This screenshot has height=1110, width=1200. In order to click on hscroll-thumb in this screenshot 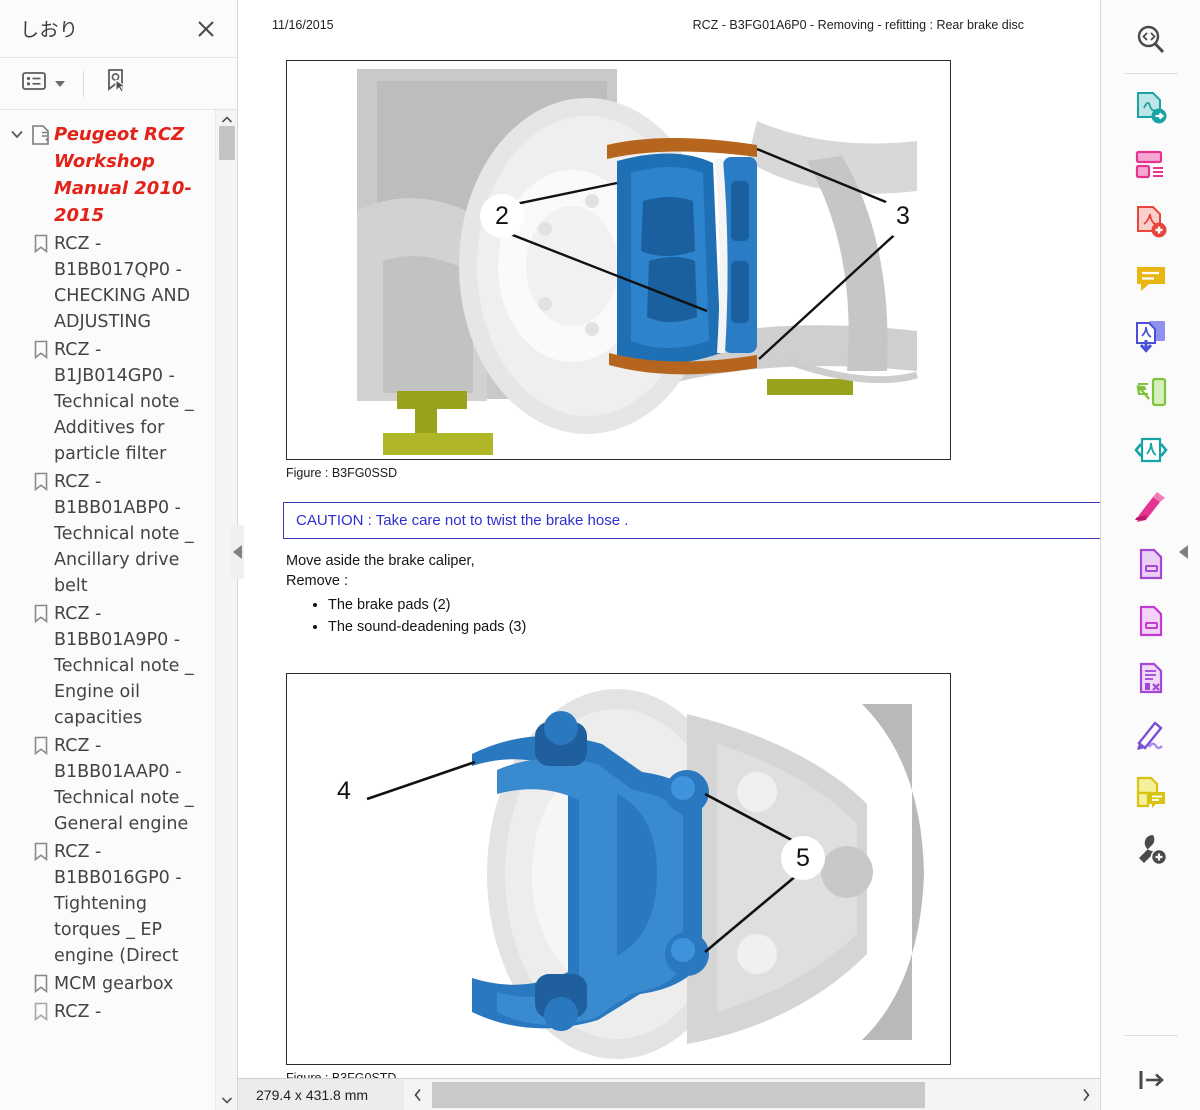, I will do `click(678, 1094)`.